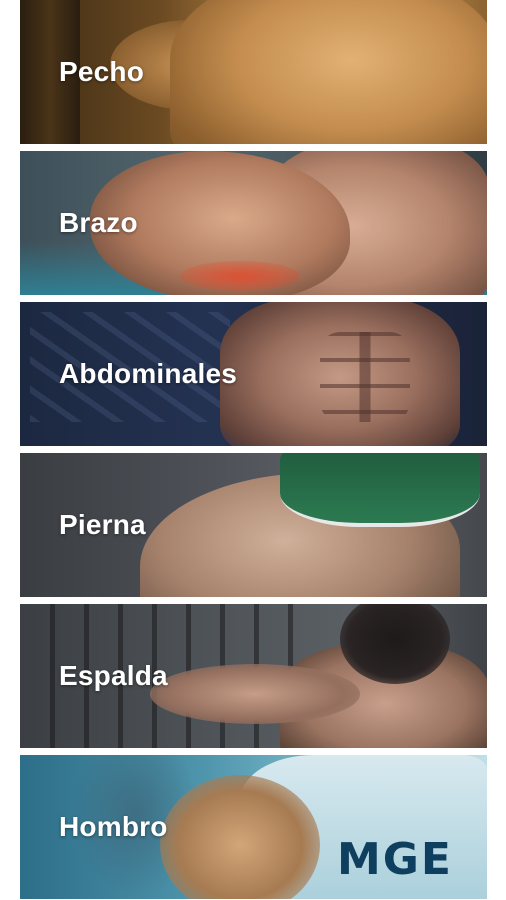 This screenshot has height=900, width=506. Describe the element at coordinates (253, 223) in the screenshot. I see `category-card-brazo: Brazo` at that location.